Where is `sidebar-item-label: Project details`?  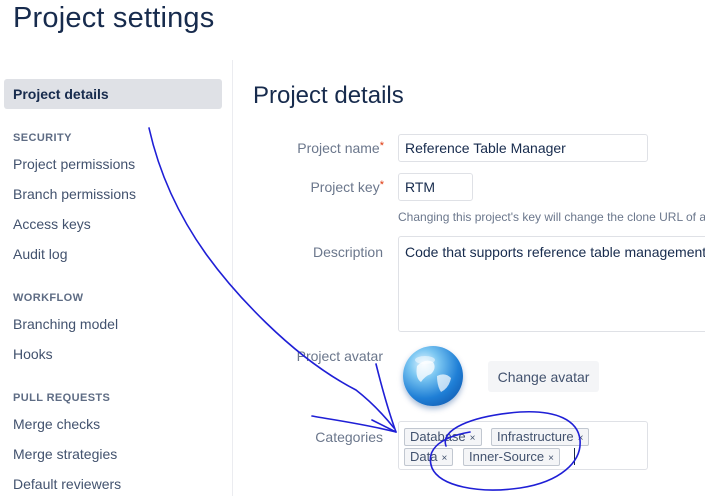 sidebar-item-label: Project details is located at coordinates (61, 94).